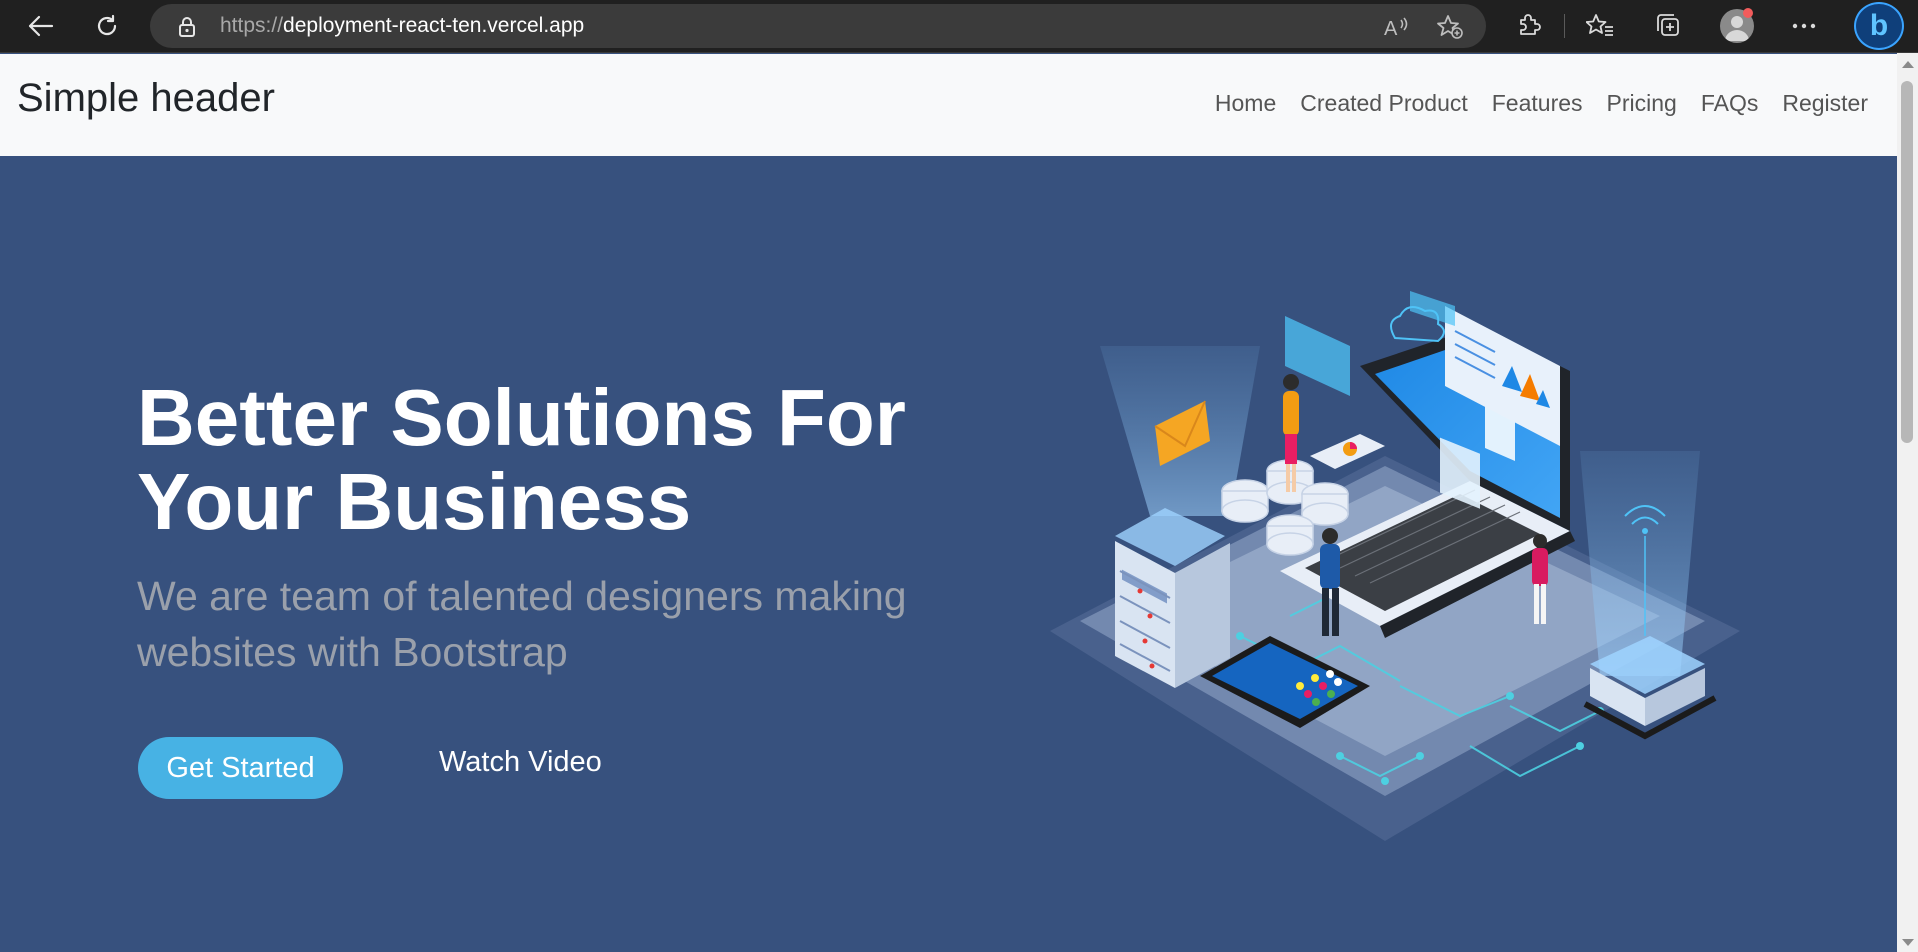 The width and height of the screenshot is (1918, 952). I want to click on scroll-down-icon, so click(1908, 942).